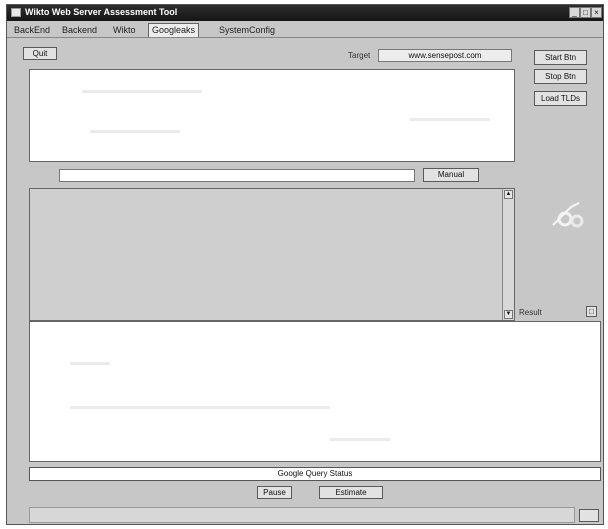 This screenshot has height=529, width=608. What do you see at coordinates (560, 76) in the screenshot?
I see `stop-button: Stop Btn` at bounding box center [560, 76].